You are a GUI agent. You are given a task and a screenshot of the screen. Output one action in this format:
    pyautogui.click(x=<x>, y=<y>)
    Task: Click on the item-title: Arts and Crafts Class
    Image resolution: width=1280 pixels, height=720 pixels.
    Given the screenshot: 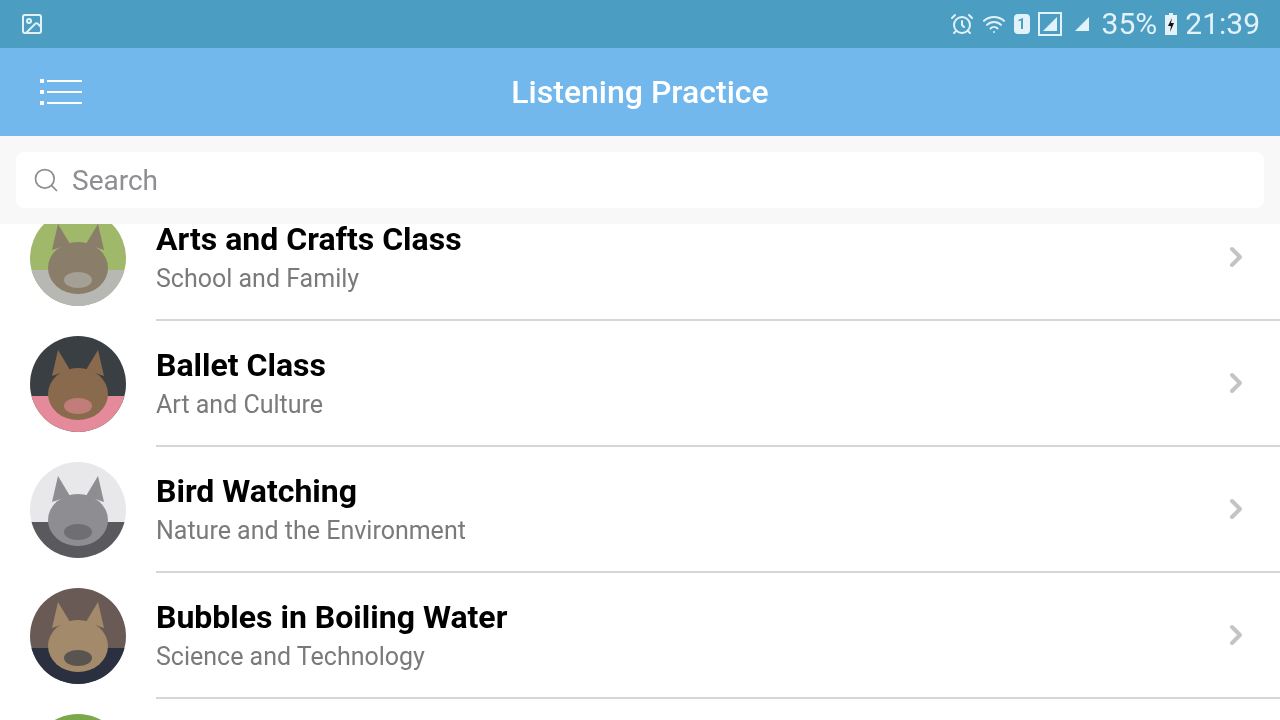 What is the action you would take?
    pyautogui.click(x=309, y=242)
    